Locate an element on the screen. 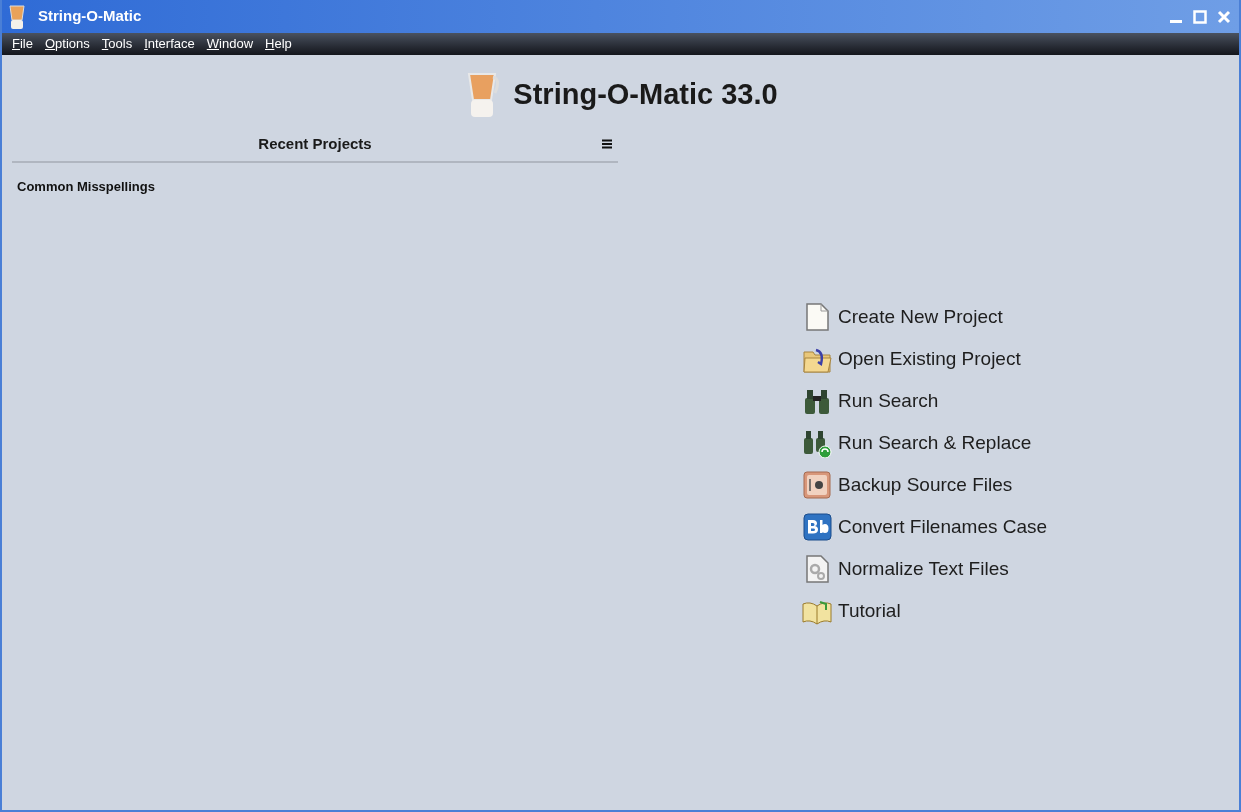  menu-item: Tools is located at coordinates (117, 44).